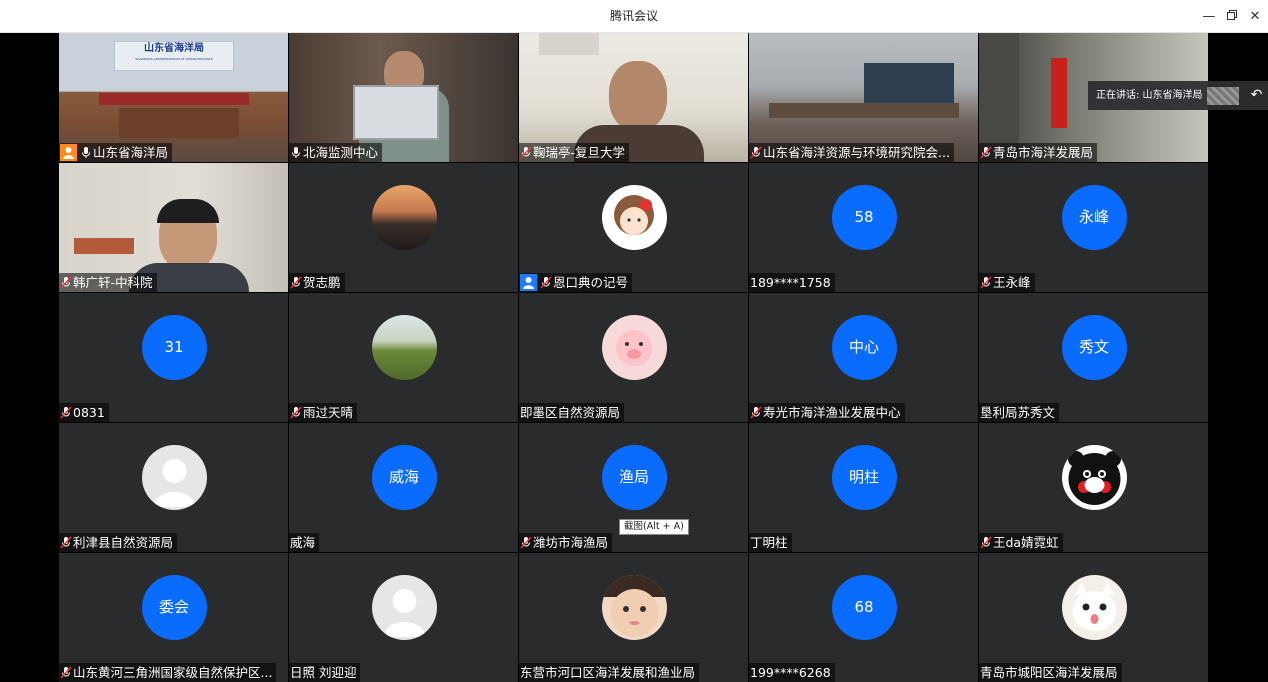  I want to click on participant-name: 即墨区自然资源局, so click(570, 412).